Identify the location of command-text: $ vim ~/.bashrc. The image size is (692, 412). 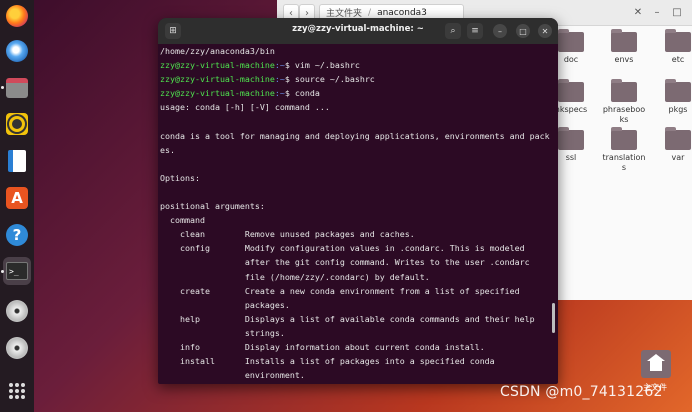
(322, 65).